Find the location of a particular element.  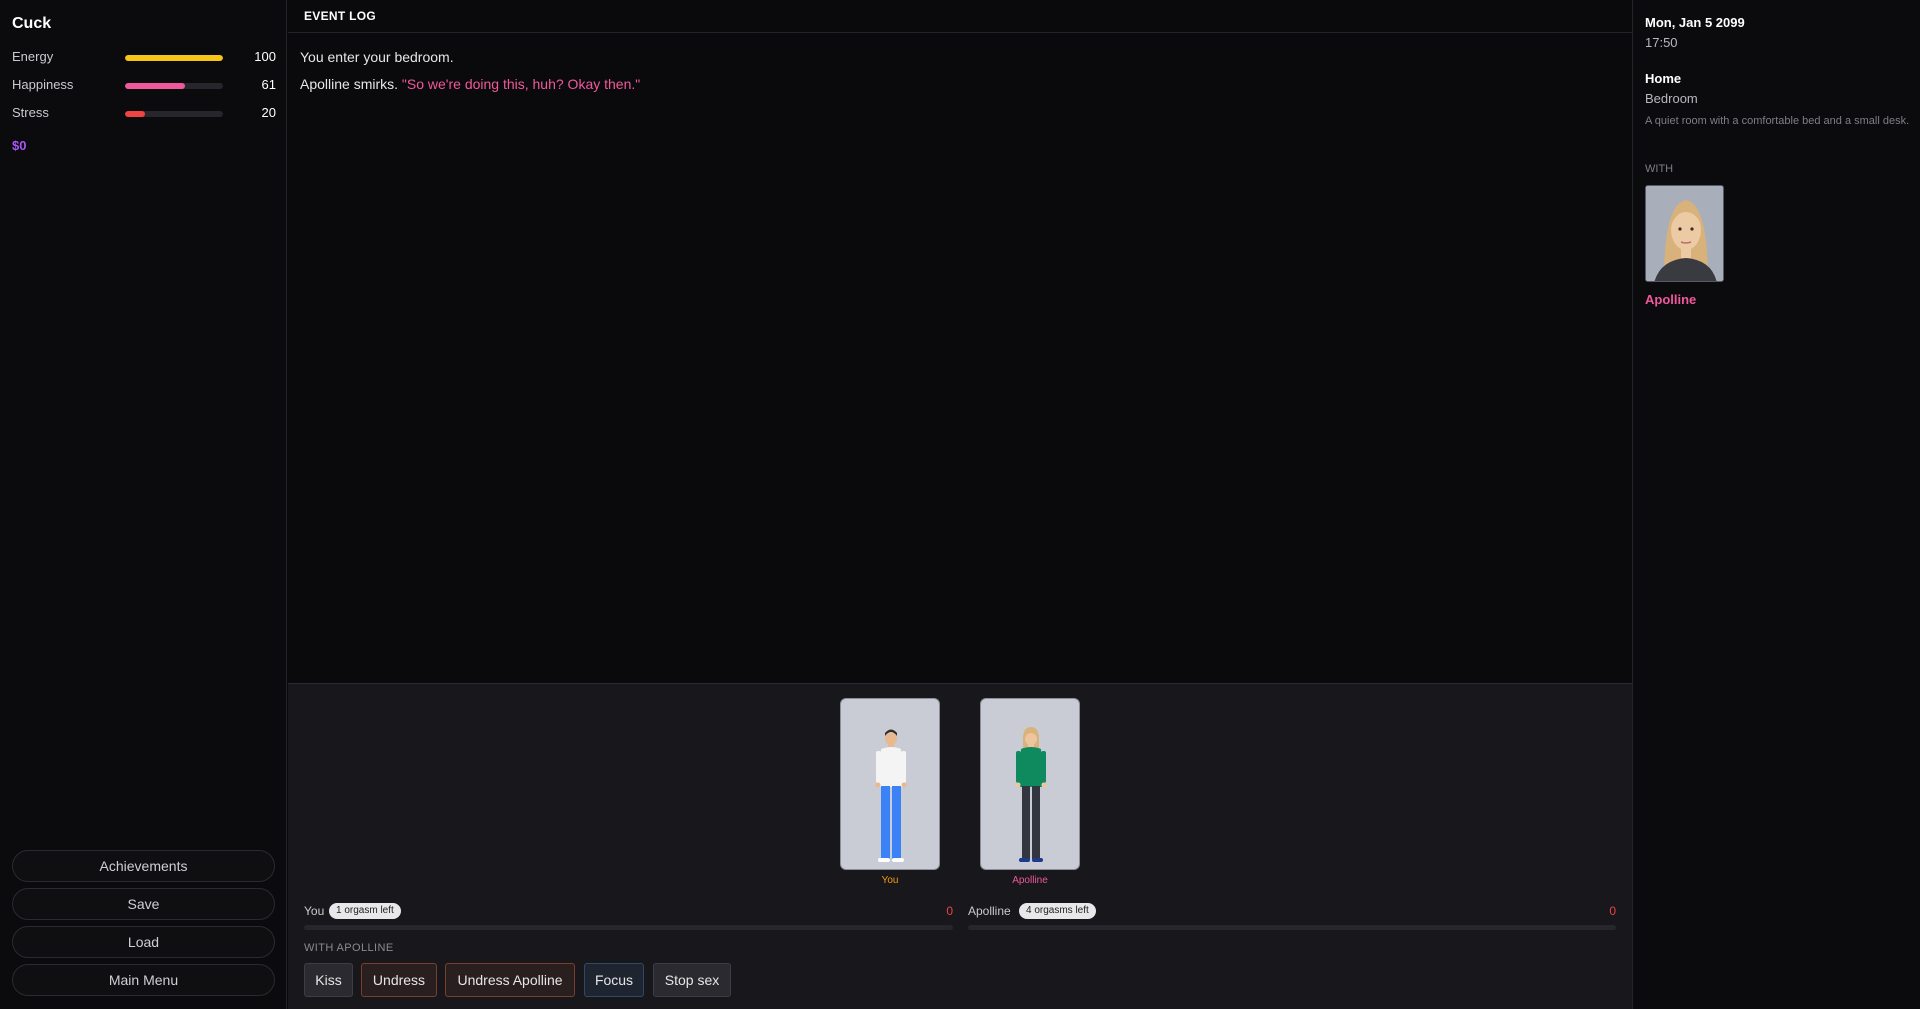

you-label: You is located at coordinates (890, 880).